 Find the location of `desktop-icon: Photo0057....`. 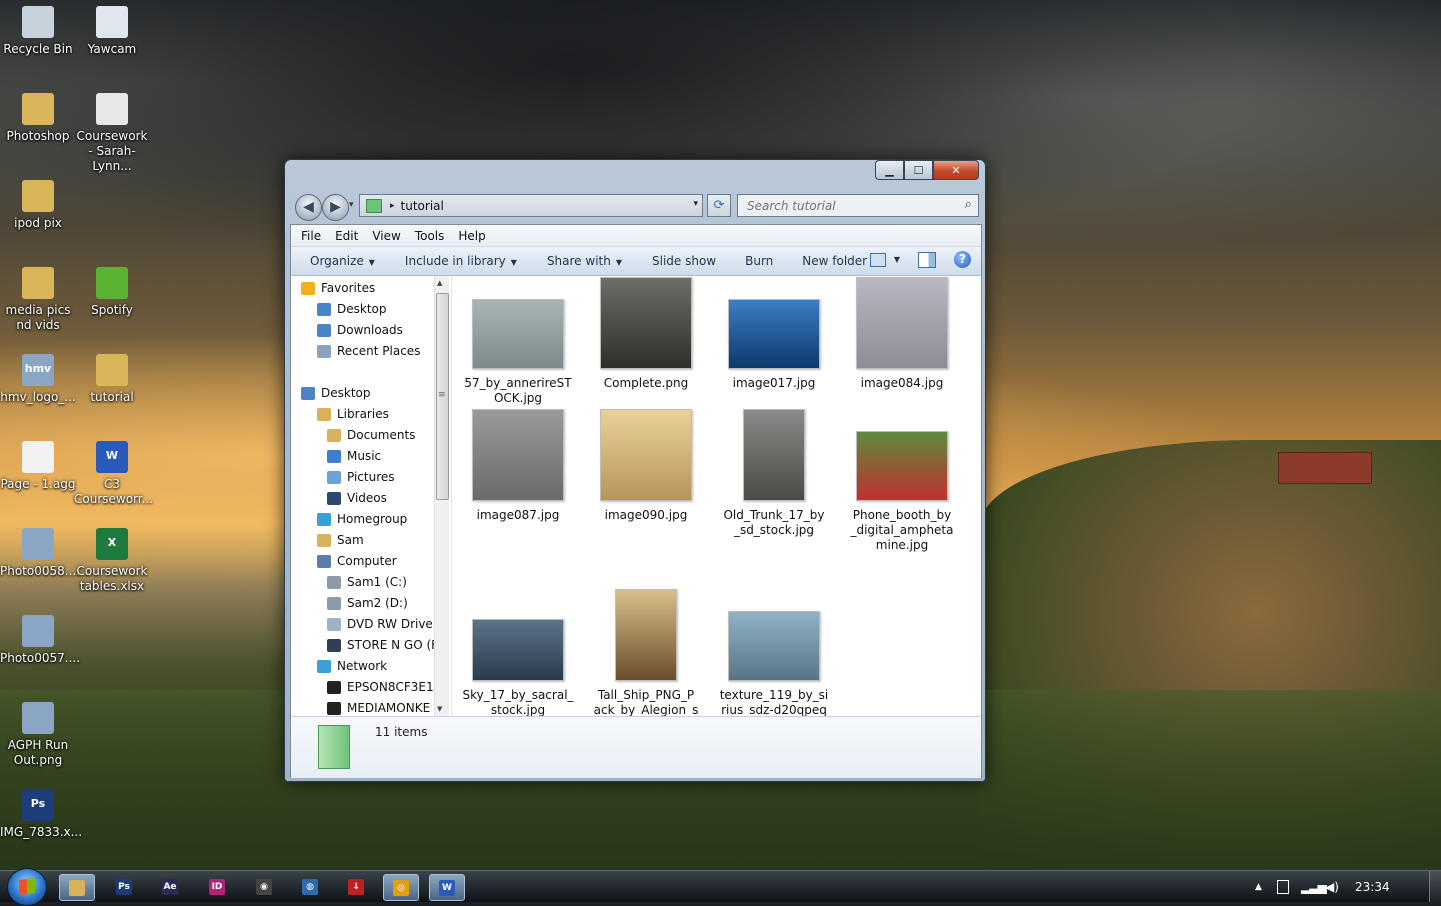

desktop-icon: Photo0057.... is located at coordinates (40, 640).